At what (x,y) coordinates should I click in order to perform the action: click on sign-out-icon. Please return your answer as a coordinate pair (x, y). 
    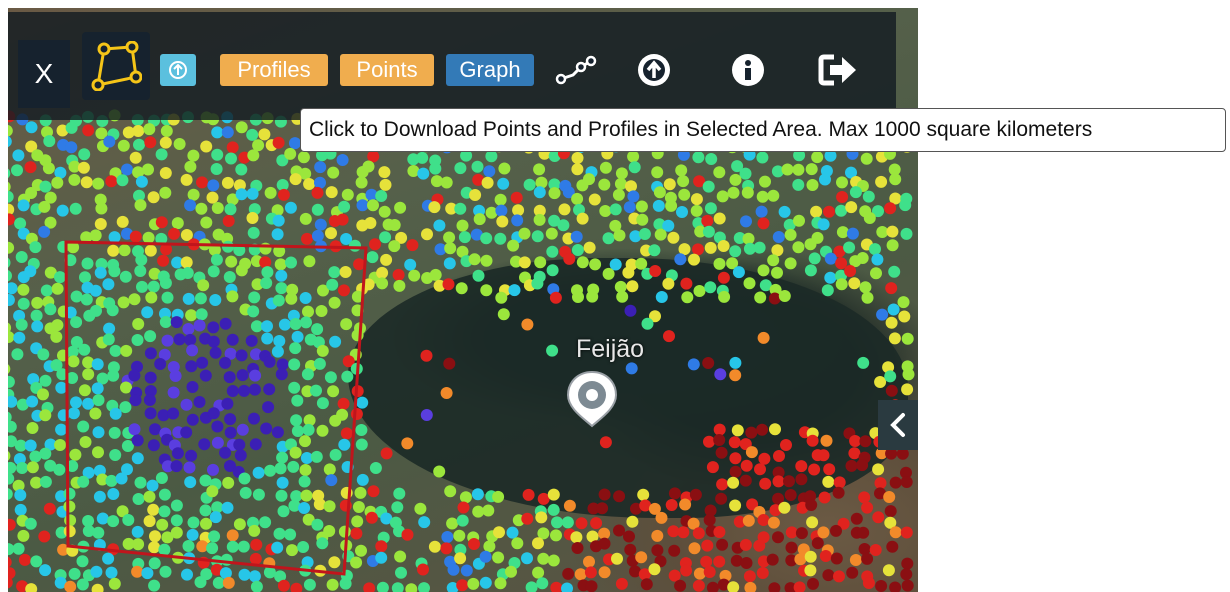
    Looking at the image, I should click on (837, 70).